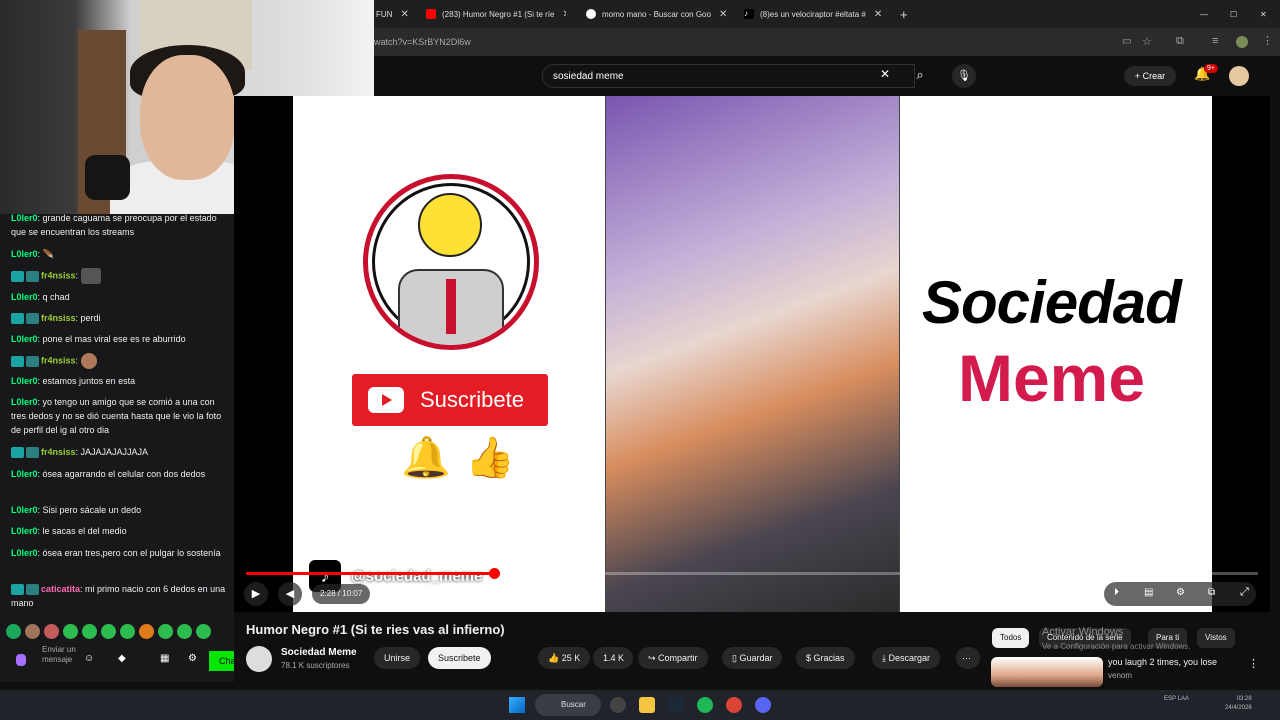  I want to click on more-options-icon: ⋮, so click(1253, 663).